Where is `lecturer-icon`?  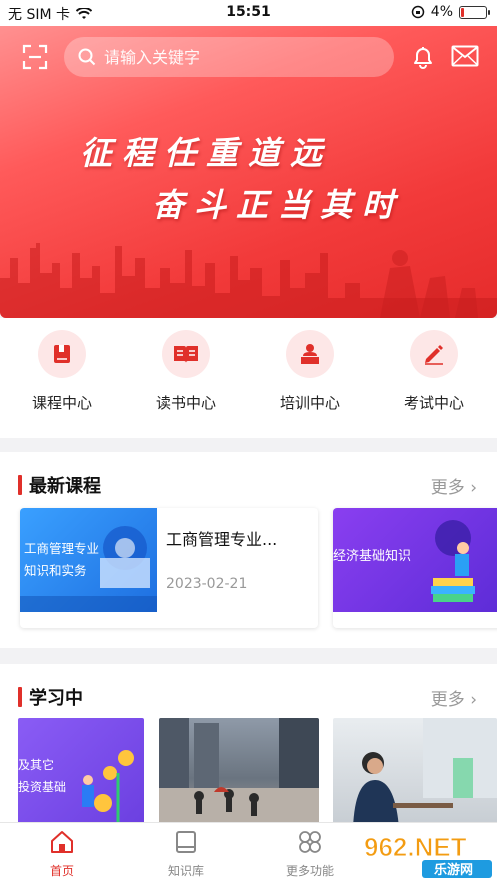 lecturer-icon is located at coordinates (310, 354).